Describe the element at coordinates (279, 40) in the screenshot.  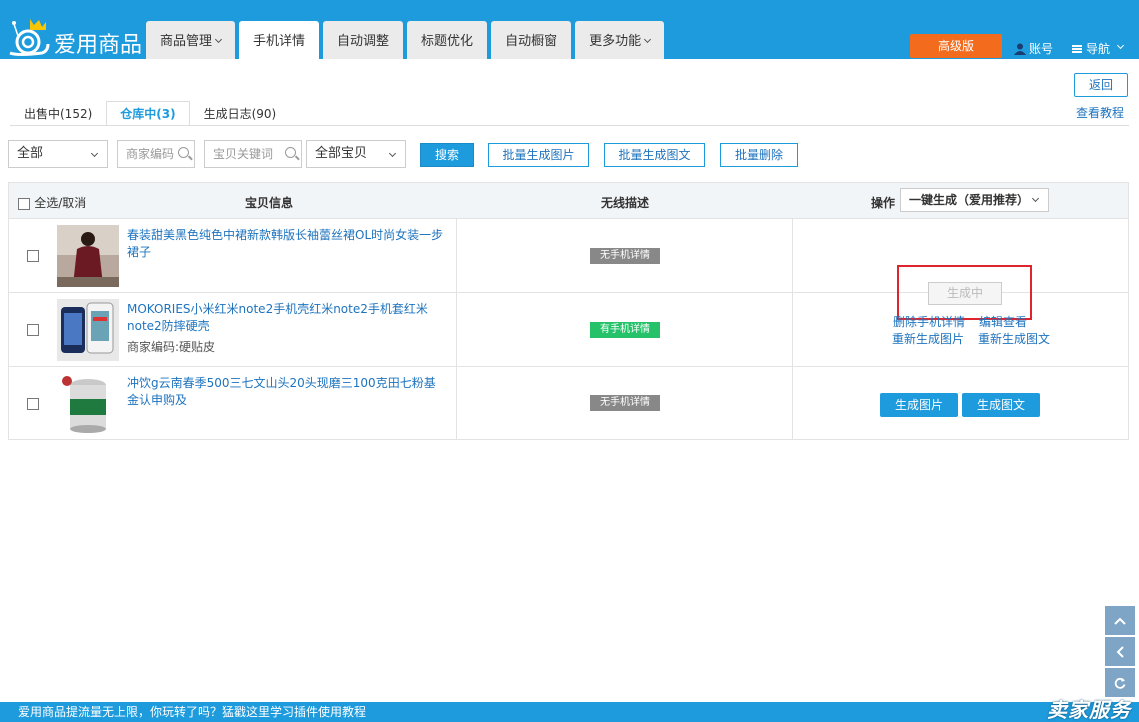
I see `tab-mobile-details: 手机详情` at that location.